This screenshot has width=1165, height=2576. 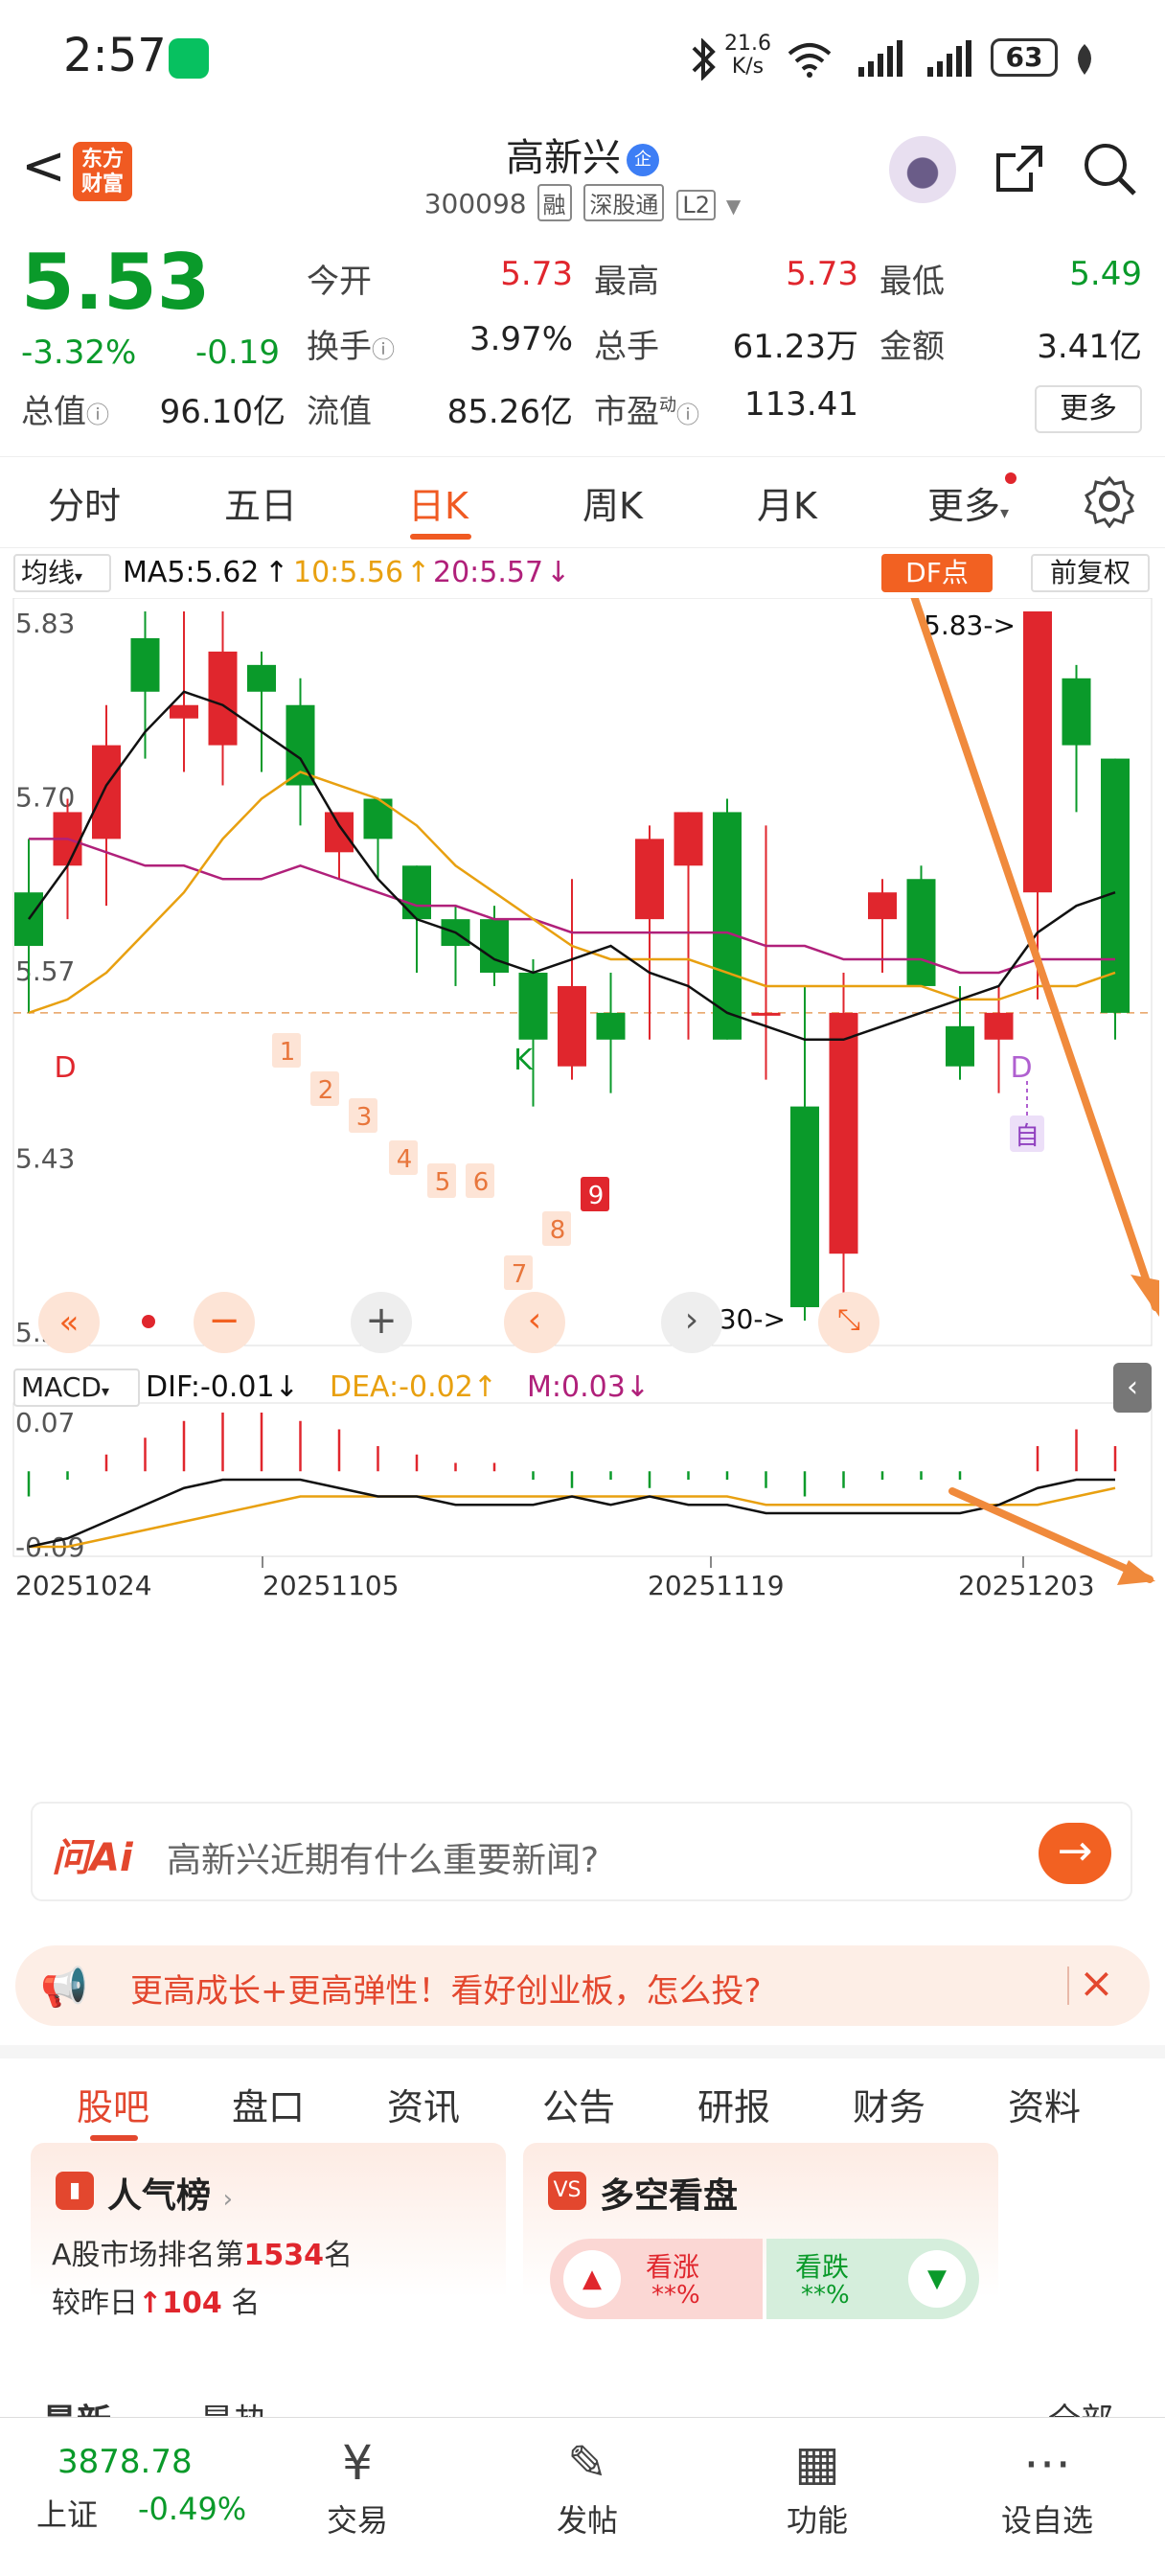 I want to click on price-tick-label: 5.70, so click(x=45, y=798).